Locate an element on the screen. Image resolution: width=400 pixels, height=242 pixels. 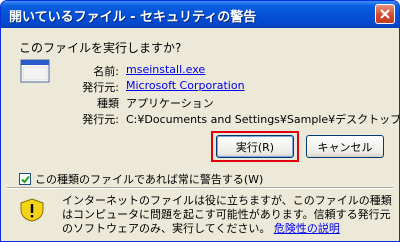
run-button-label: 実行(R) is located at coordinates (255, 147).